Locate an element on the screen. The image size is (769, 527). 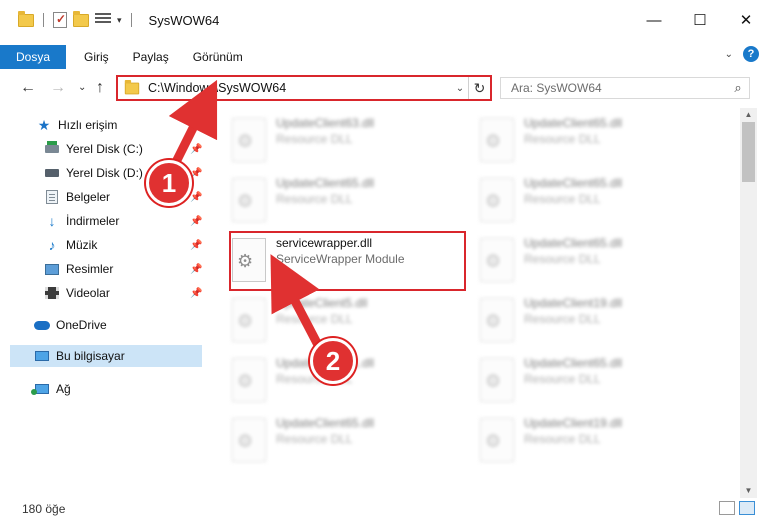
recent-locations-chevron-icon: ⌄ is located at coordinates (82, 87).